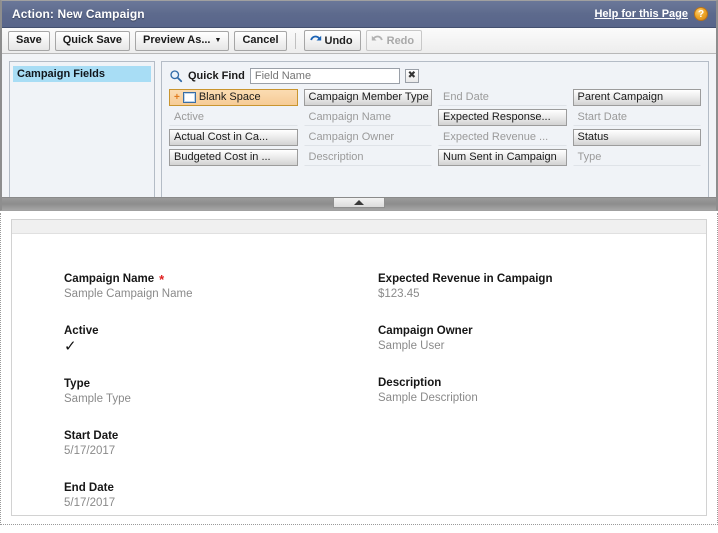  I want to click on preview-as-button: Preview As... ▼, so click(182, 40).